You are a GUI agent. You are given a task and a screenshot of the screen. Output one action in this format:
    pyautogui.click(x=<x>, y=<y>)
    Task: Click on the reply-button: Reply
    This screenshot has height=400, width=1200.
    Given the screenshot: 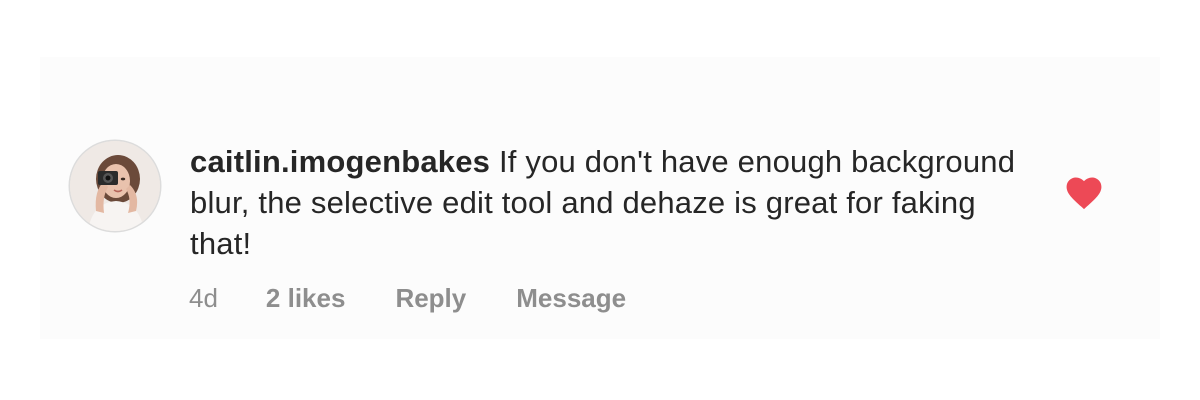 What is the action you would take?
    pyautogui.click(x=430, y=298)
    